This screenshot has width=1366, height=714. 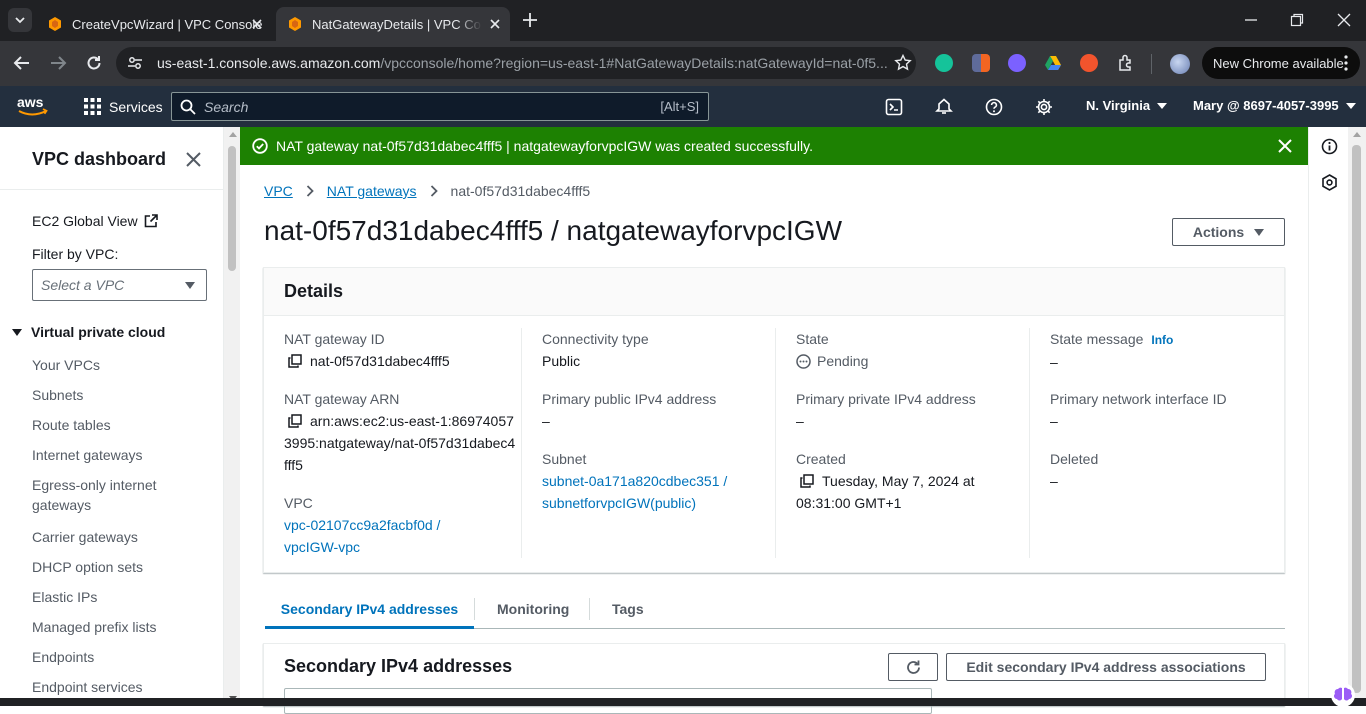 I want to click on vpc-filter-select: Select a VPC, so click(x=119, y=285).